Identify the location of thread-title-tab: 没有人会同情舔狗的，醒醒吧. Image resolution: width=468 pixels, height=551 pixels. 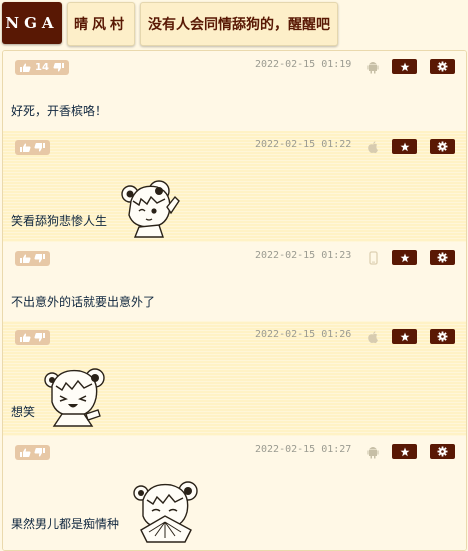
(239, 24).